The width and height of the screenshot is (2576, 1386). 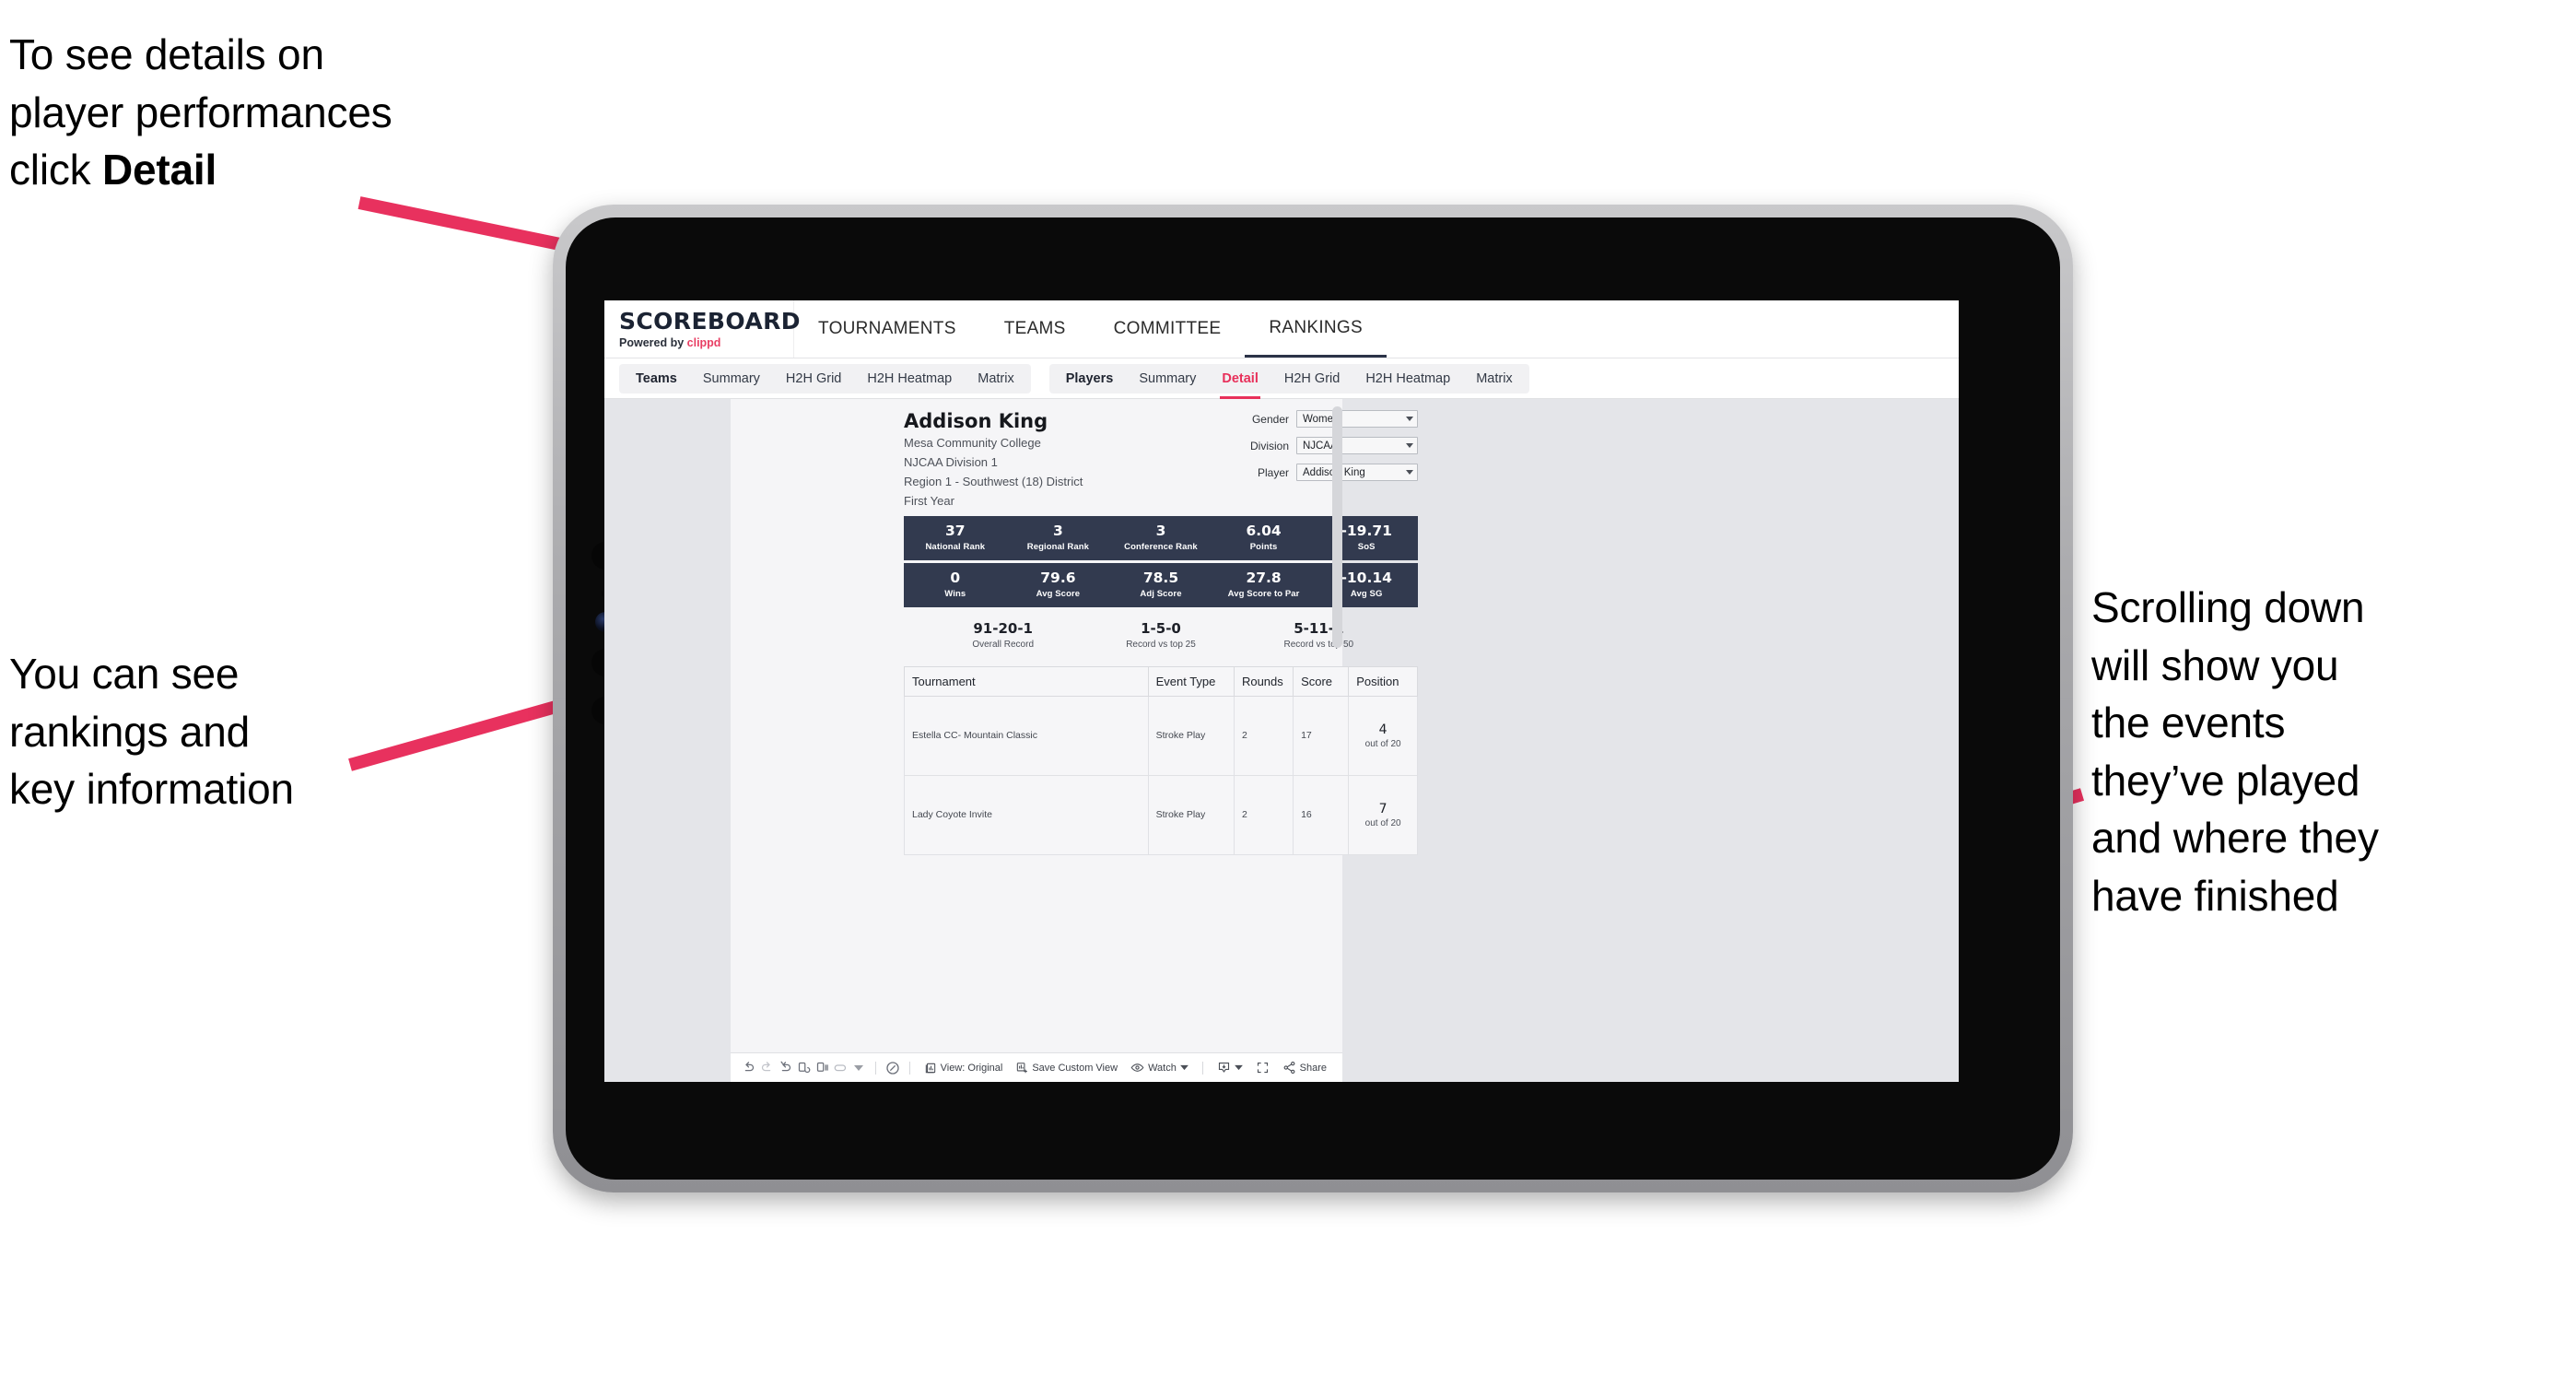 I want to click on tab-teams-matrix: Matrix, so click(x=995, y=379).